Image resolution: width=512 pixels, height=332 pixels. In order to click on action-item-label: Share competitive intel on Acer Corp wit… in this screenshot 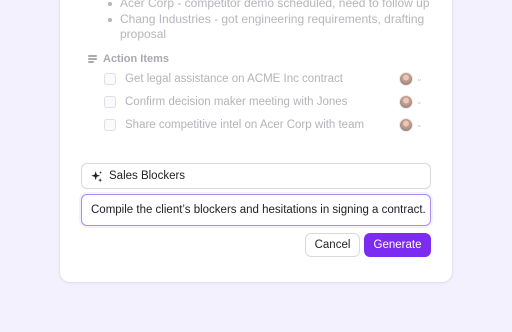, I will do `click(245, 125)`.